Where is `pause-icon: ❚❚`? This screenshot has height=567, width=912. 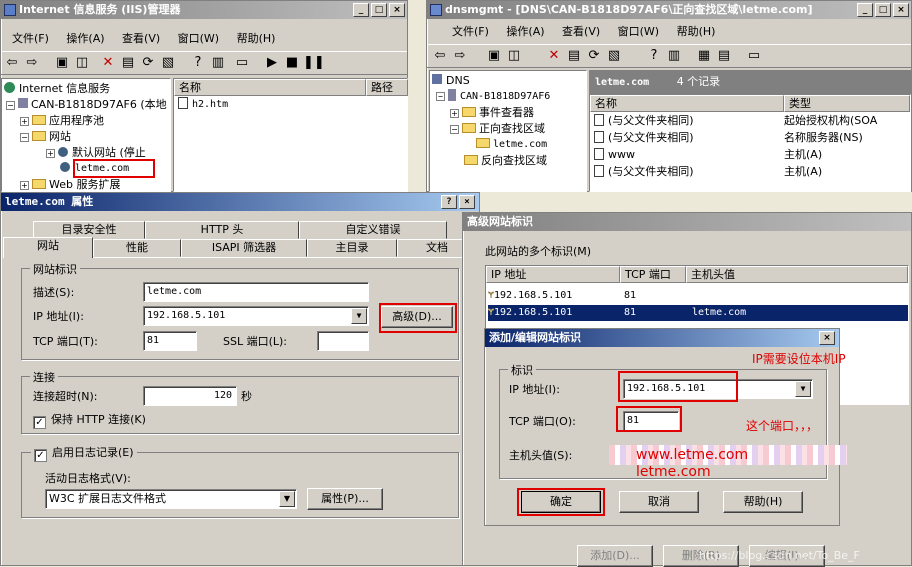 pause-icon: ❚❚ is located at coordinates (314, 63).